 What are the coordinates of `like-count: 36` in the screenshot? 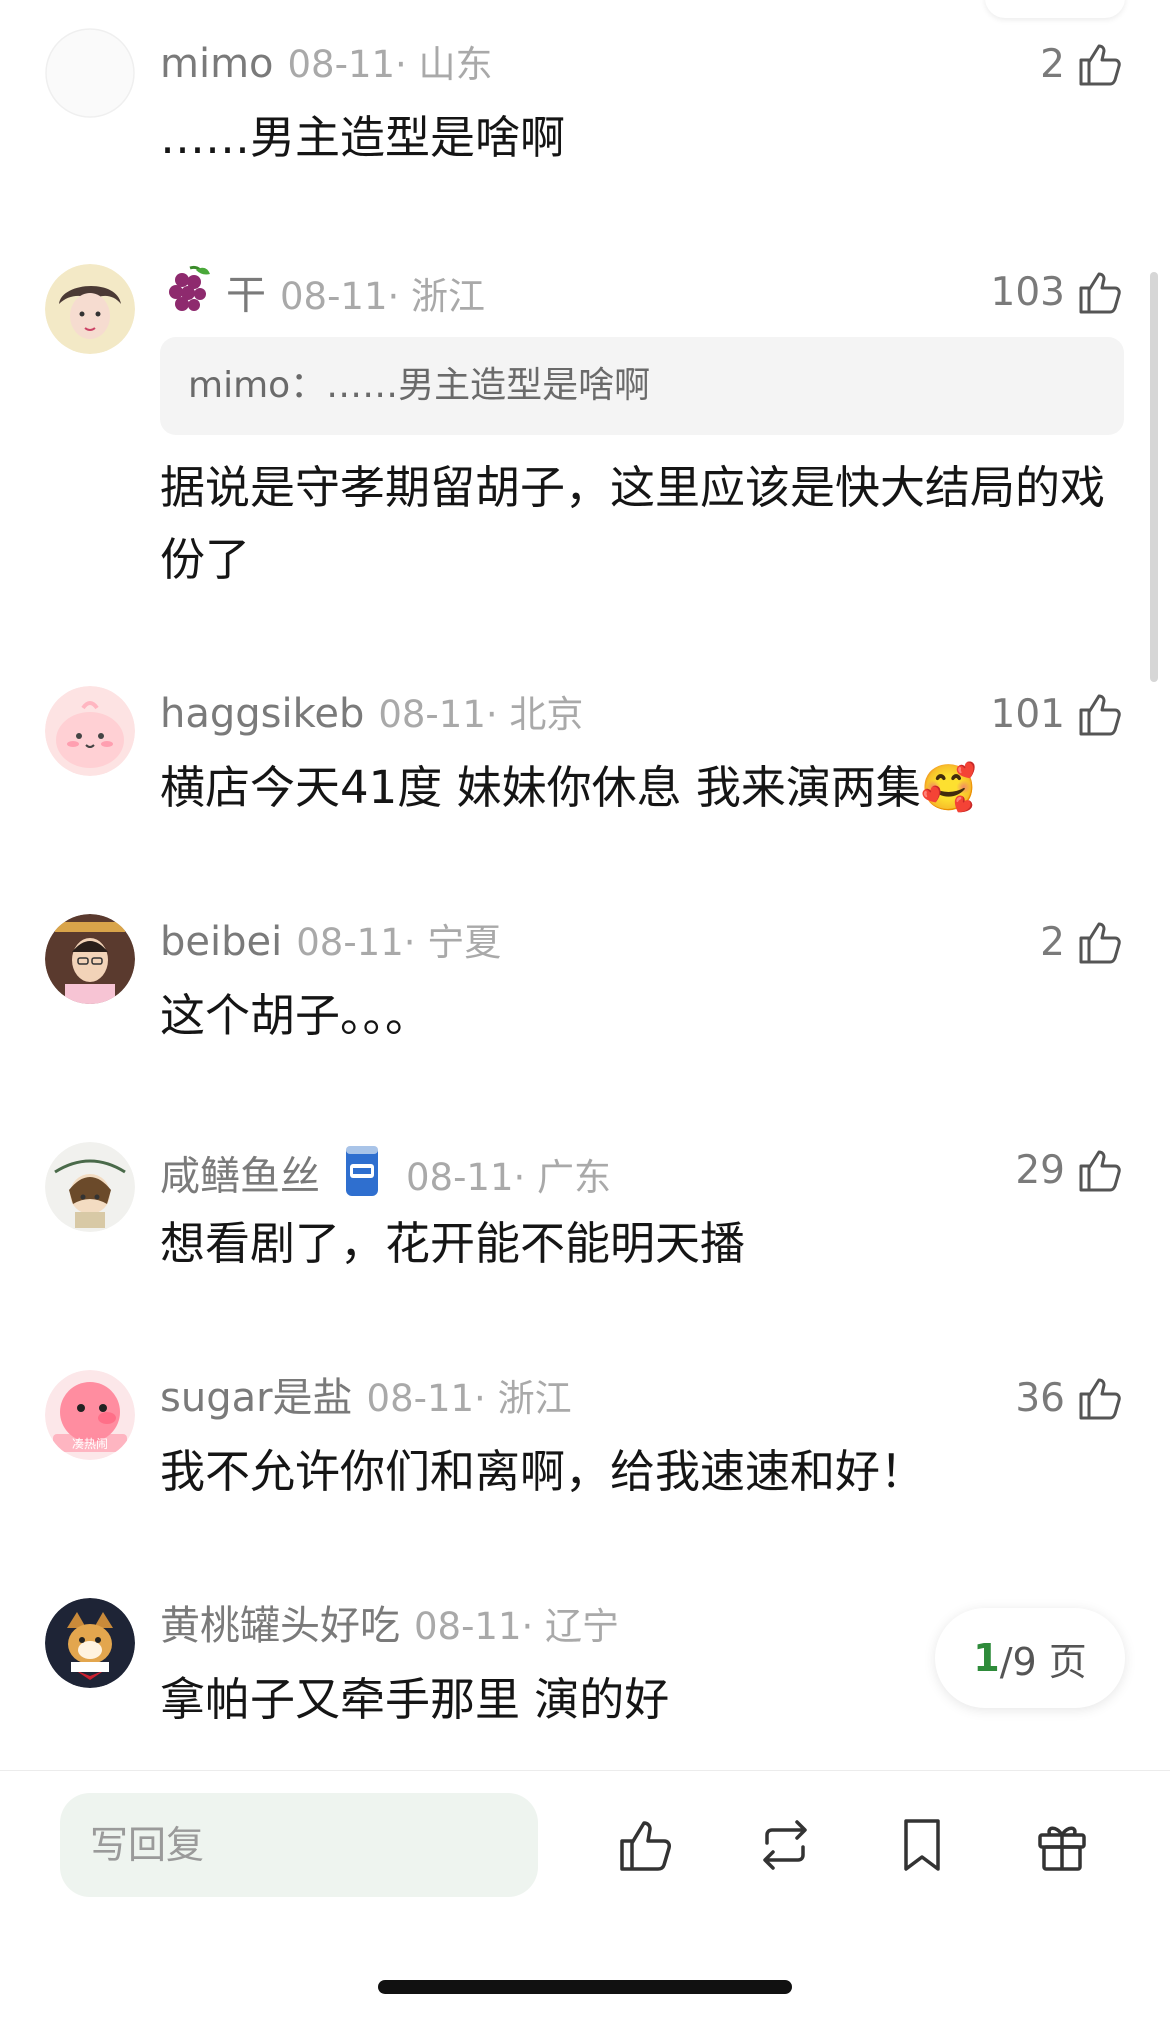 It's located at (1040, 1398).